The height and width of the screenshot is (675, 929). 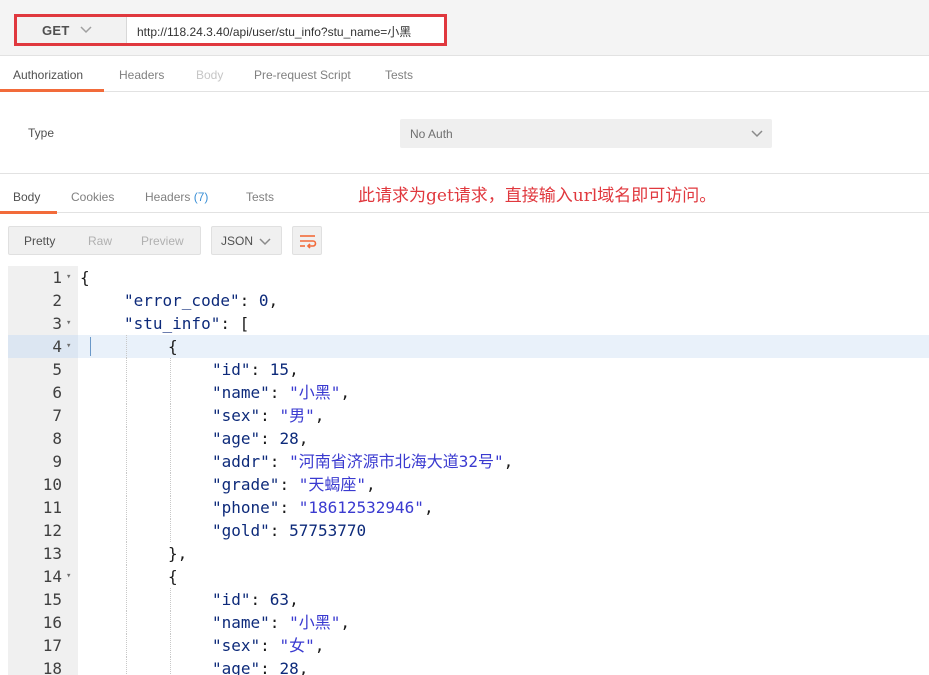 What do you see at coordinates (241, 622) in the screenshot?
I see `code-token: "name"` at bounding box center [241, 622].